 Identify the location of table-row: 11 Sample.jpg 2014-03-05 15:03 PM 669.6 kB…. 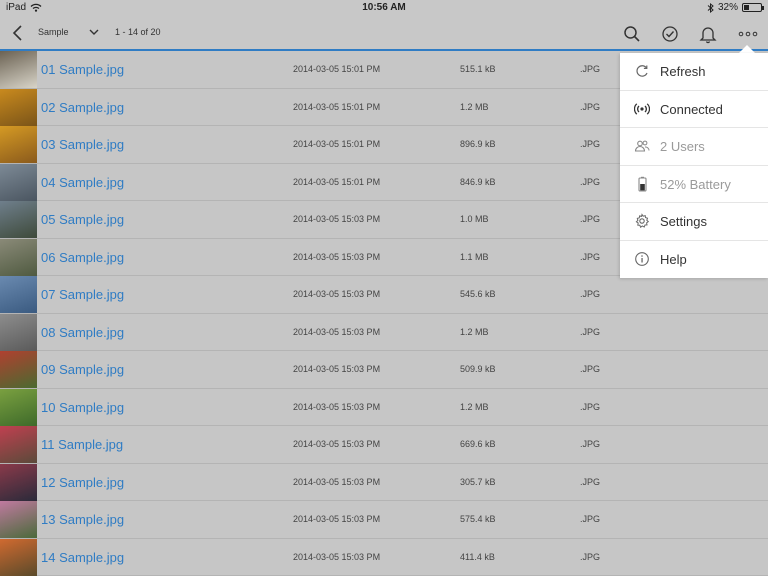
(384, 445).